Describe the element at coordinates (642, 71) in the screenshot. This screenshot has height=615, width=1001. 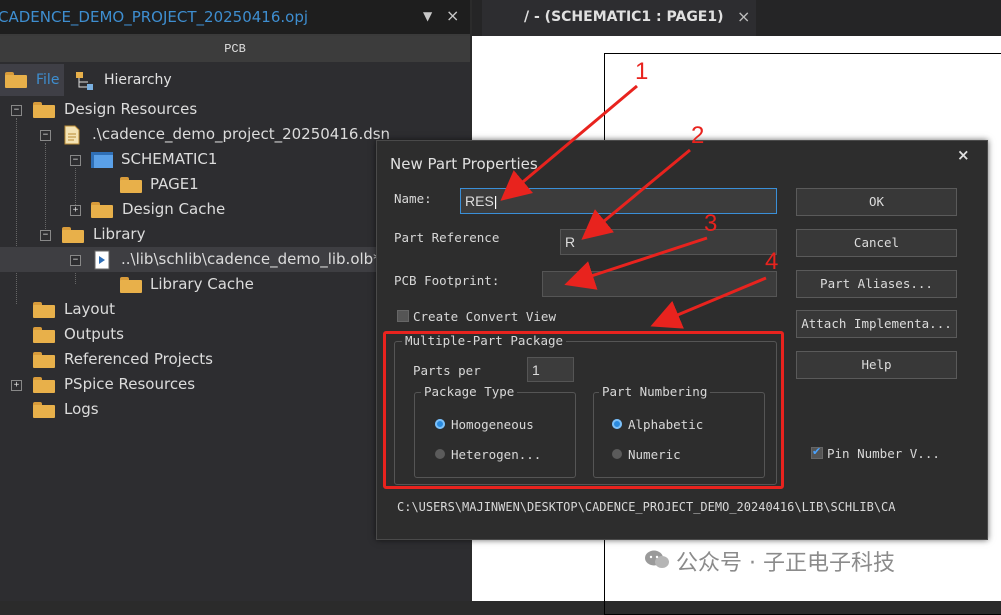
I see `annotation-number-1: 1` at that location.